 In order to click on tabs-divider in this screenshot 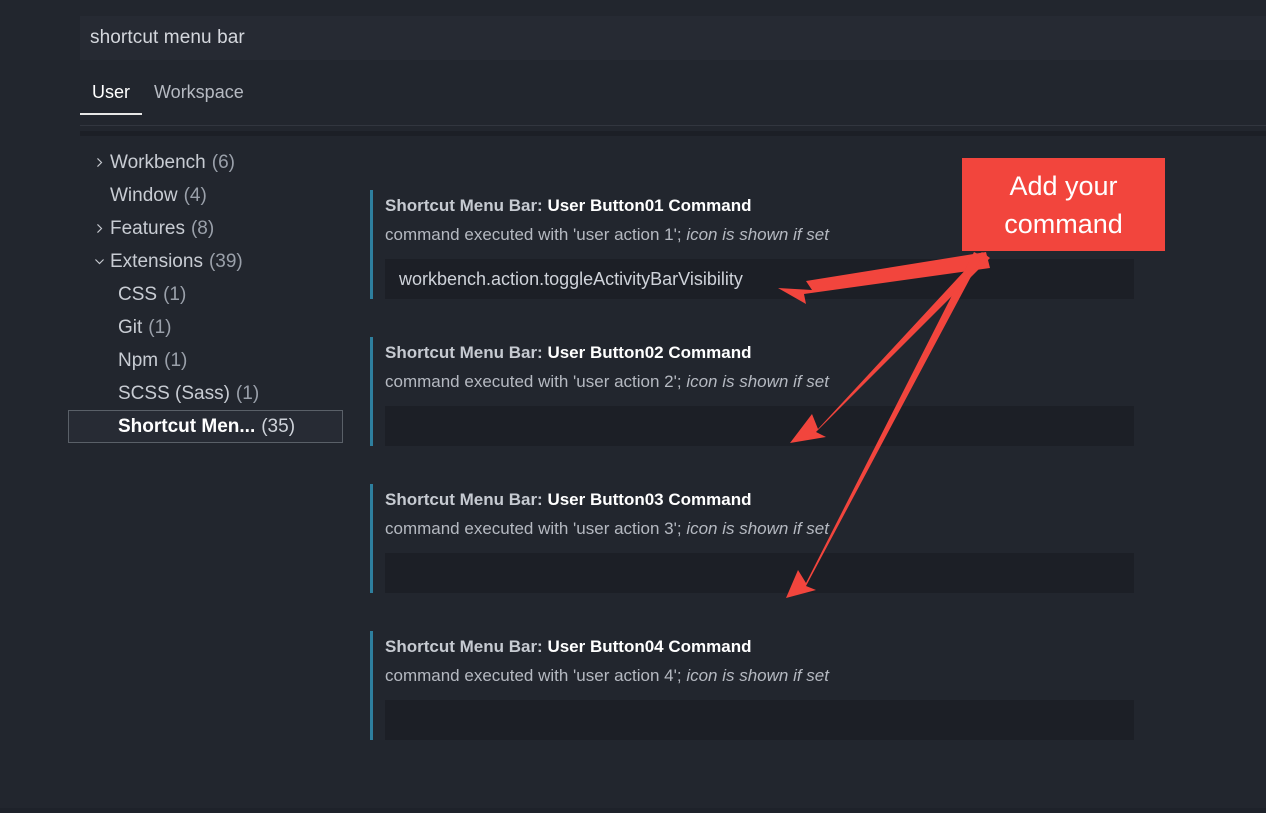, I will do `click(673, 125)`.